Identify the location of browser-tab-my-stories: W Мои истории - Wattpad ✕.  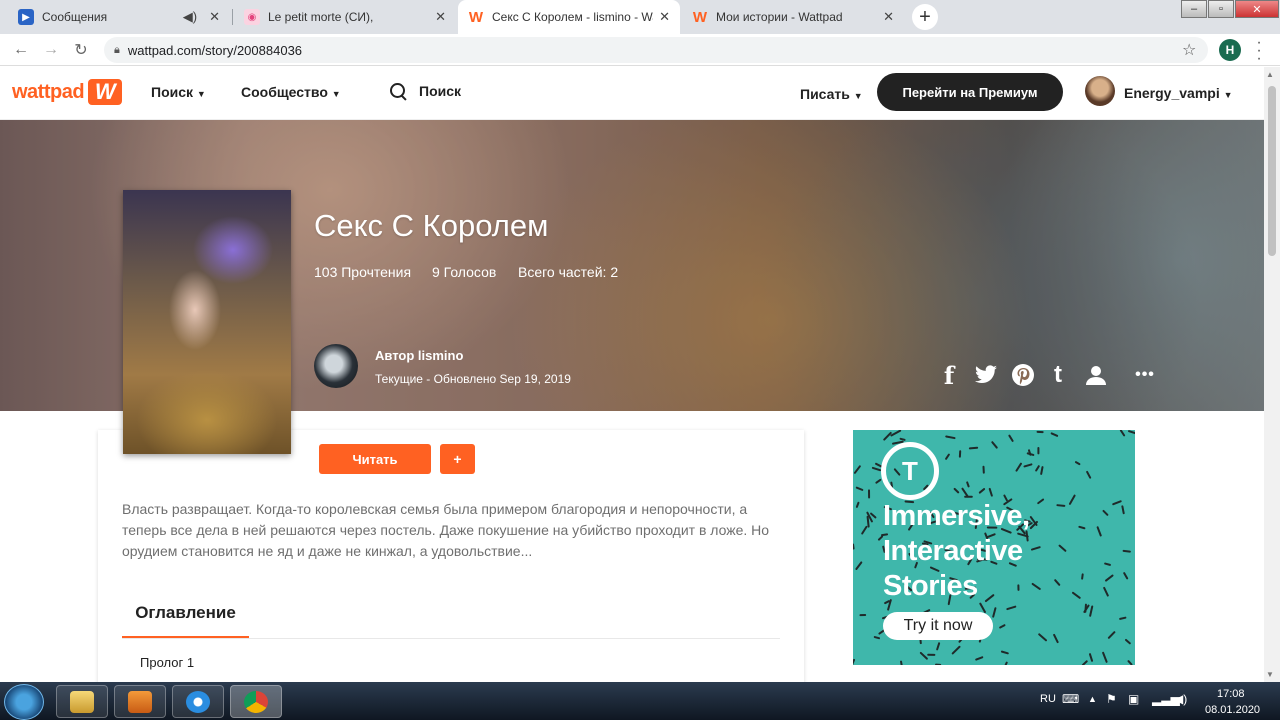
(793, 17).